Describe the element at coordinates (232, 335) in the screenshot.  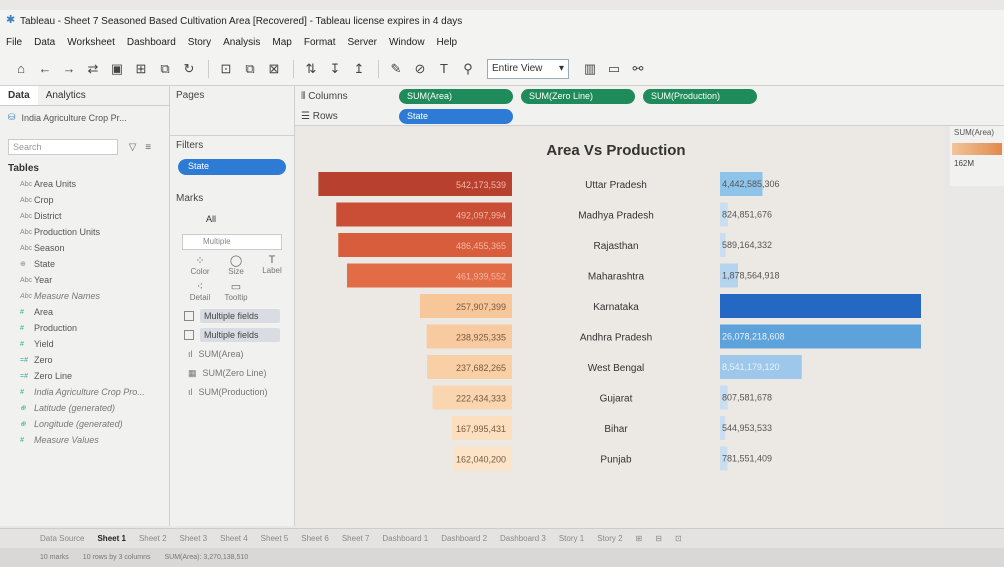
I see `marks-field-label-shelf: Multiple fields` at that location.